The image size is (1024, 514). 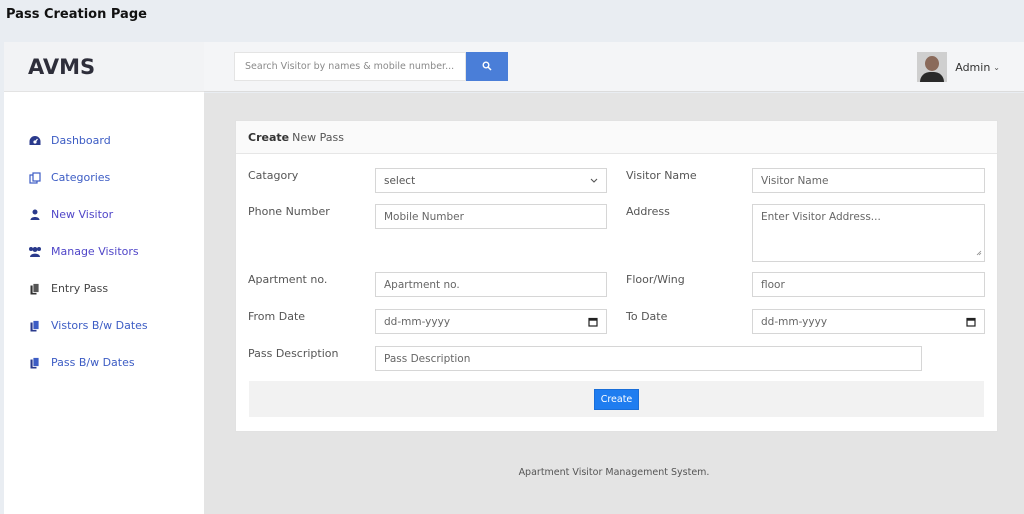 What do you see at coordinates (95, 251) in the screenshot?
I see `sidebar-item-label: Manage Visitors` at bounding box center [95, 251].